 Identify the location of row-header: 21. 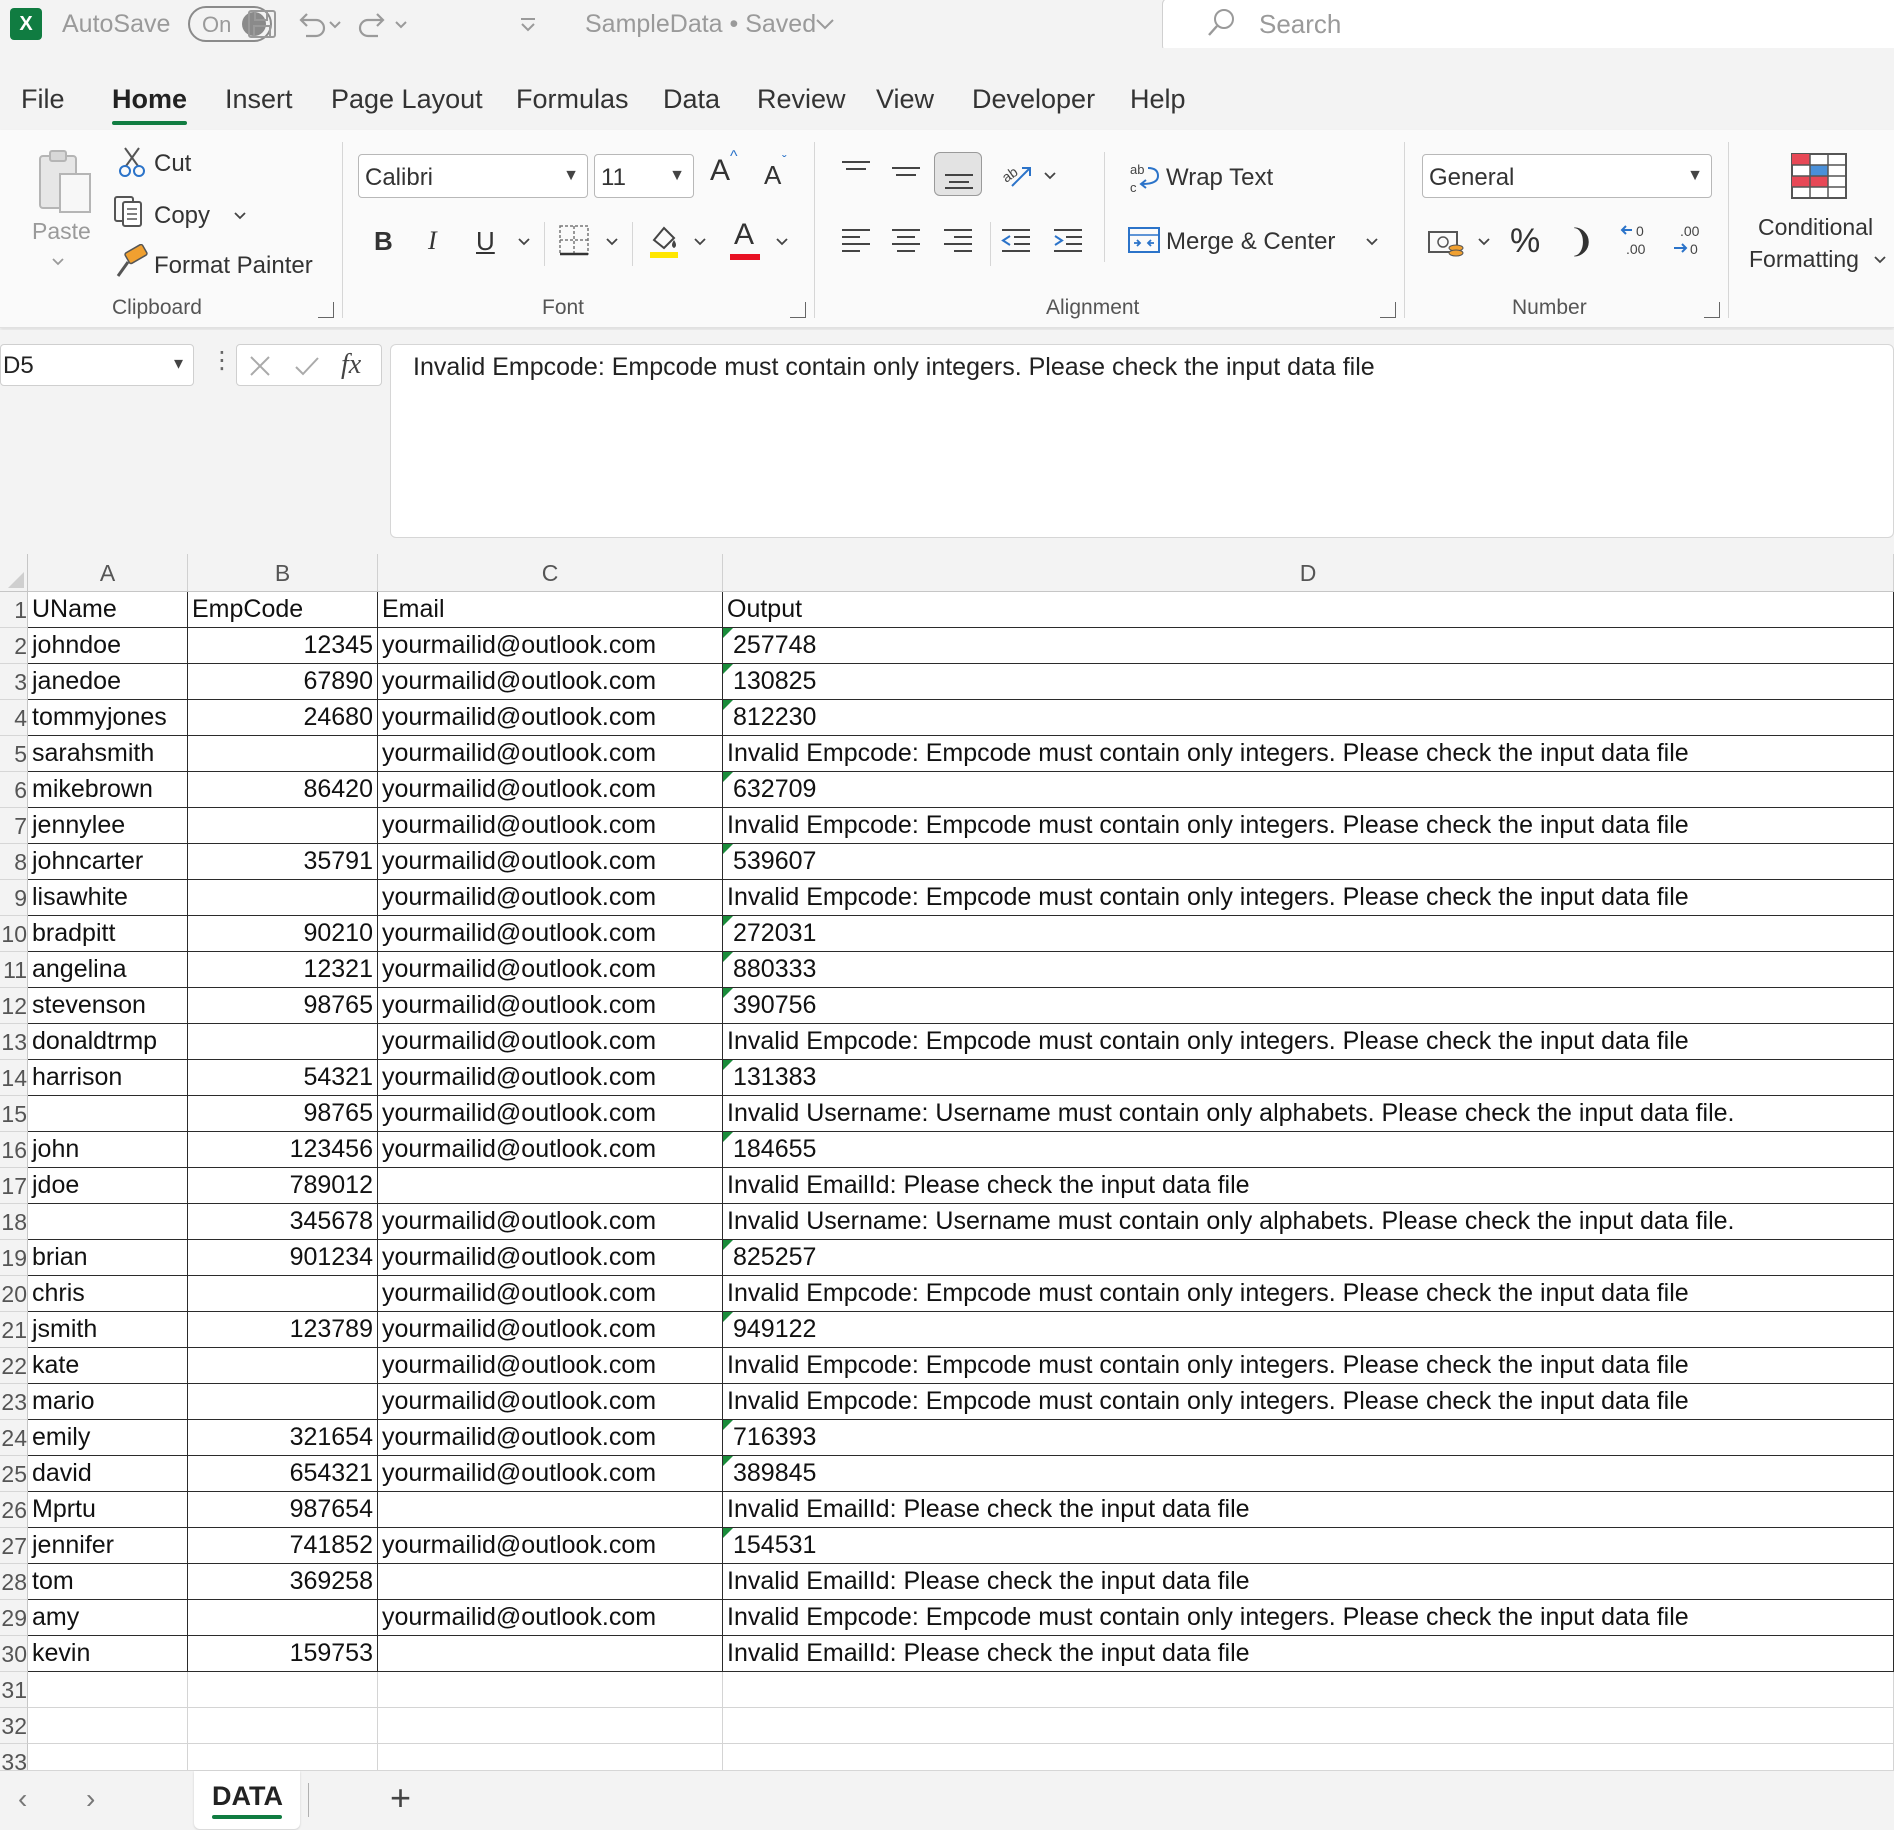
(14, 1330).